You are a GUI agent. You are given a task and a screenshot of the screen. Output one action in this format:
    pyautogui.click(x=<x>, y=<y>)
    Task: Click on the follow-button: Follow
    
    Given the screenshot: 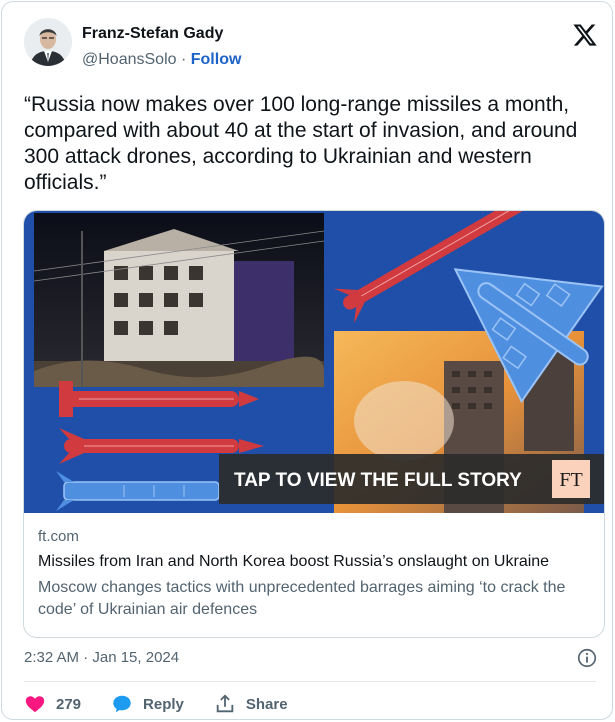 What is the action you would take?
    pyautogui.click(x=216, y=59)
    